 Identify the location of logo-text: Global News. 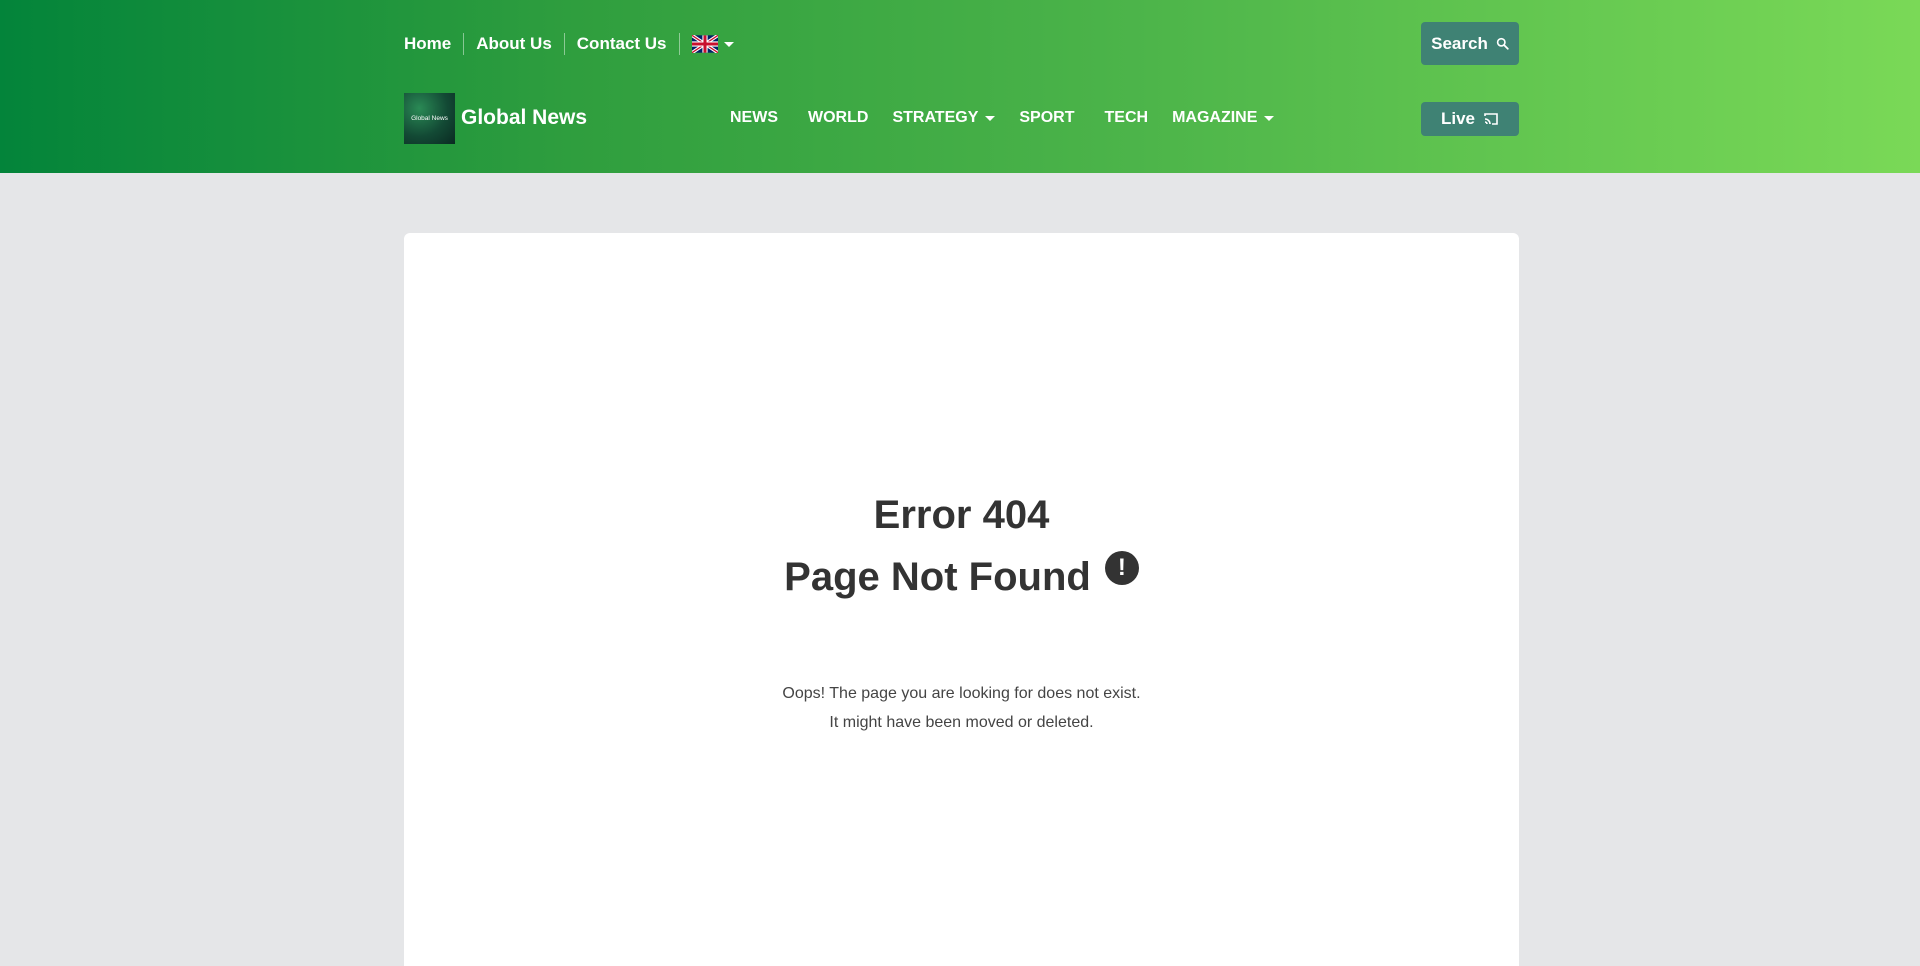
(429, 118).